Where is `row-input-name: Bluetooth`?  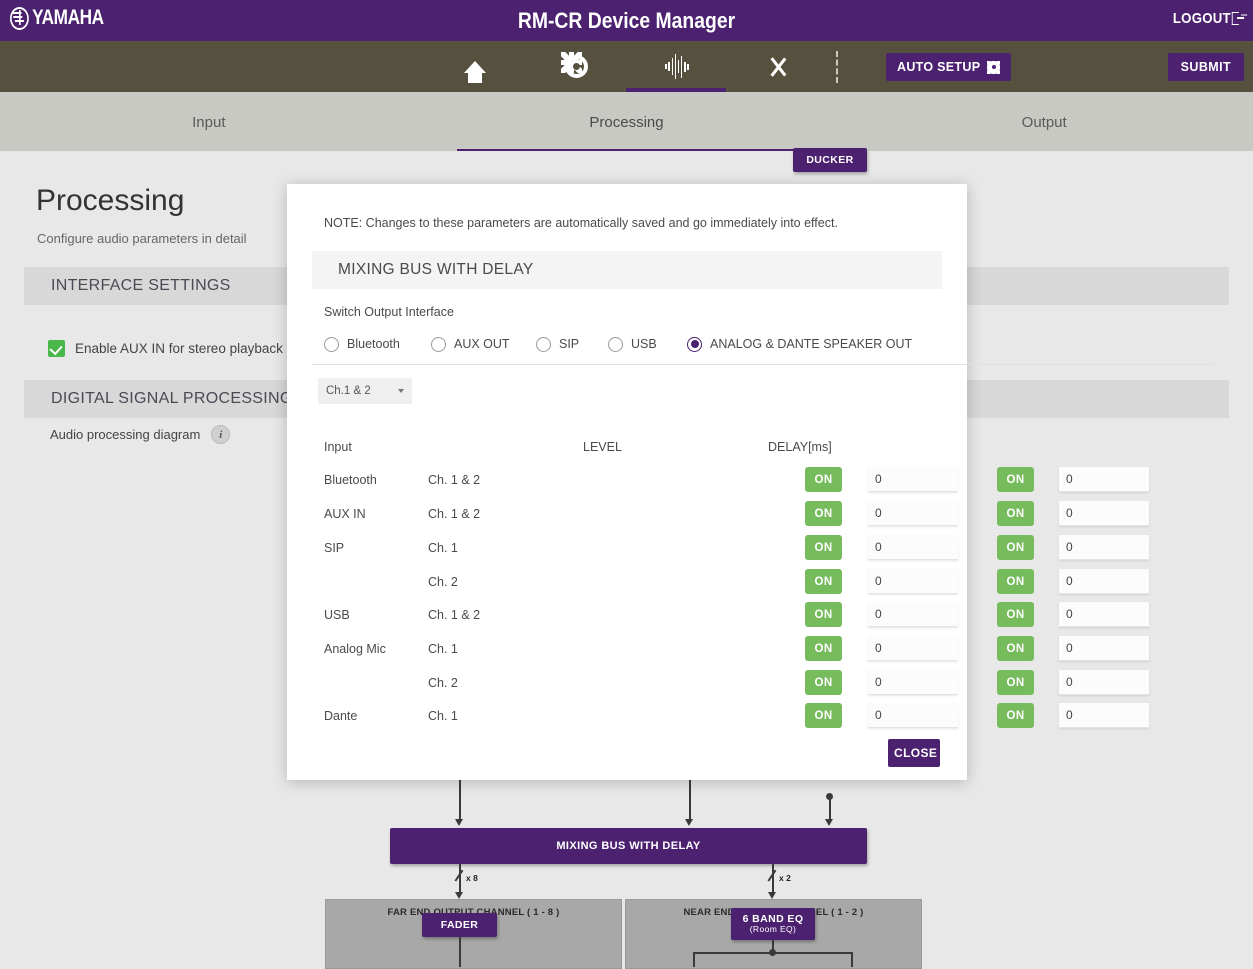
row-input-name: Bluetooth is located at coordinates (350, 479).